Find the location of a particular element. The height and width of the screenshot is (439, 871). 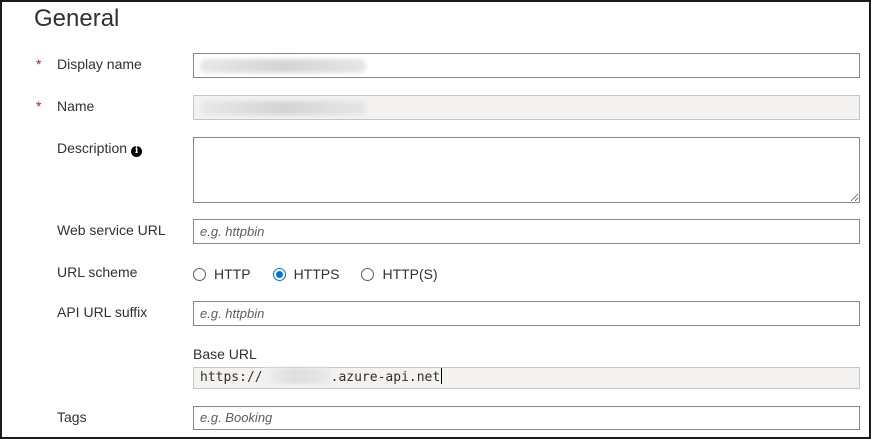

tags-placeholder: e.g. Booking is located at coordinates (236, 417).